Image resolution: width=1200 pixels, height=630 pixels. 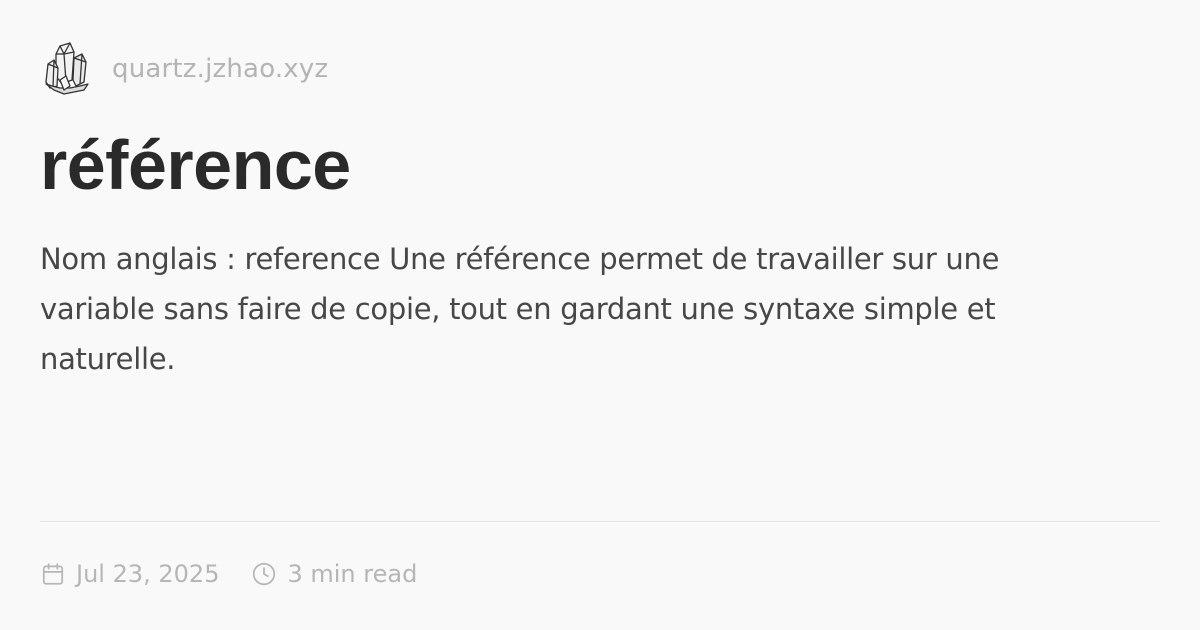 I want to click on publish-date: Jul 23, 2025, so click(x=148, y=574).